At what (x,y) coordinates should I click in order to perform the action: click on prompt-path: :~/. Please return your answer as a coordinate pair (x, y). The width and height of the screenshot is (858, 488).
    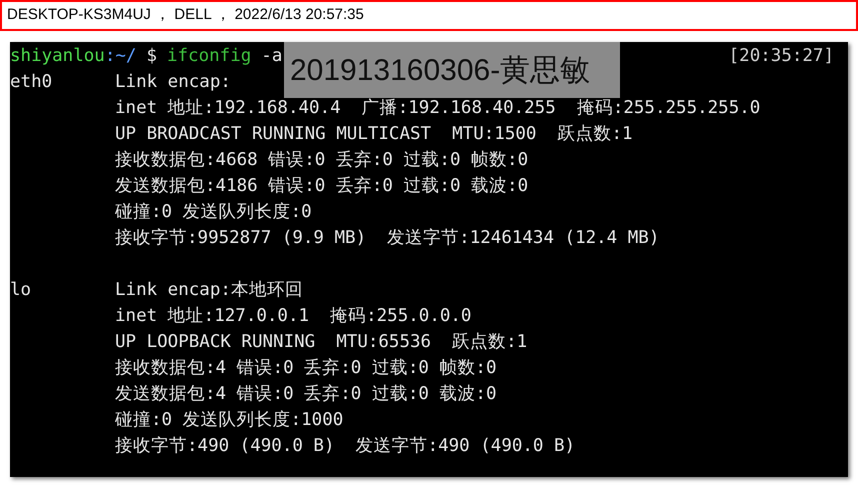
    Looking at the image, I should click on (120, 56).